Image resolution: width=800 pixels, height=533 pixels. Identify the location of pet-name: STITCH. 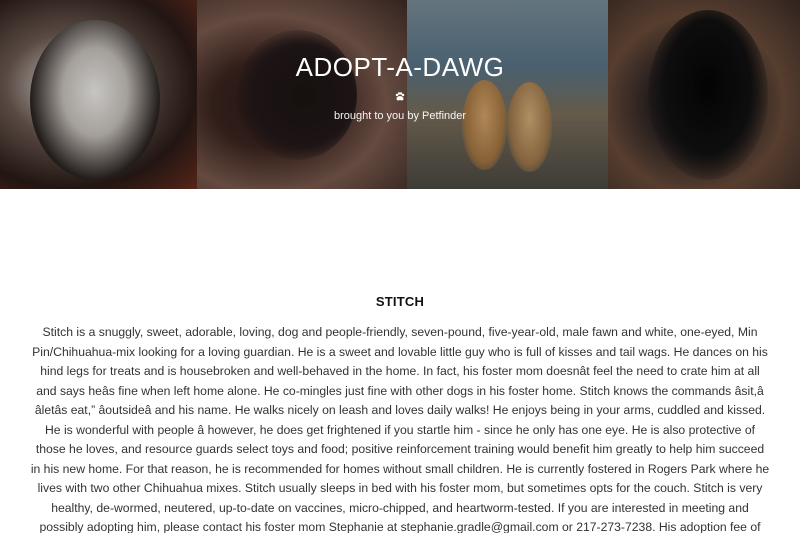
(400, 301).